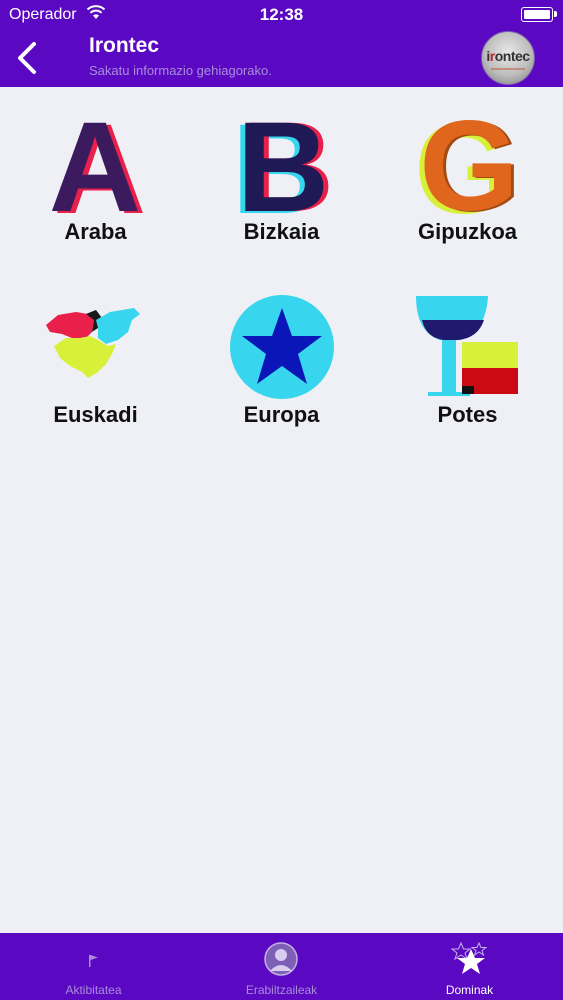 This screenshot has height=1000, width=563. Describe the element at coordinates (92, 343) in the screenshot. I see `euskadi-map-icon` at that location.